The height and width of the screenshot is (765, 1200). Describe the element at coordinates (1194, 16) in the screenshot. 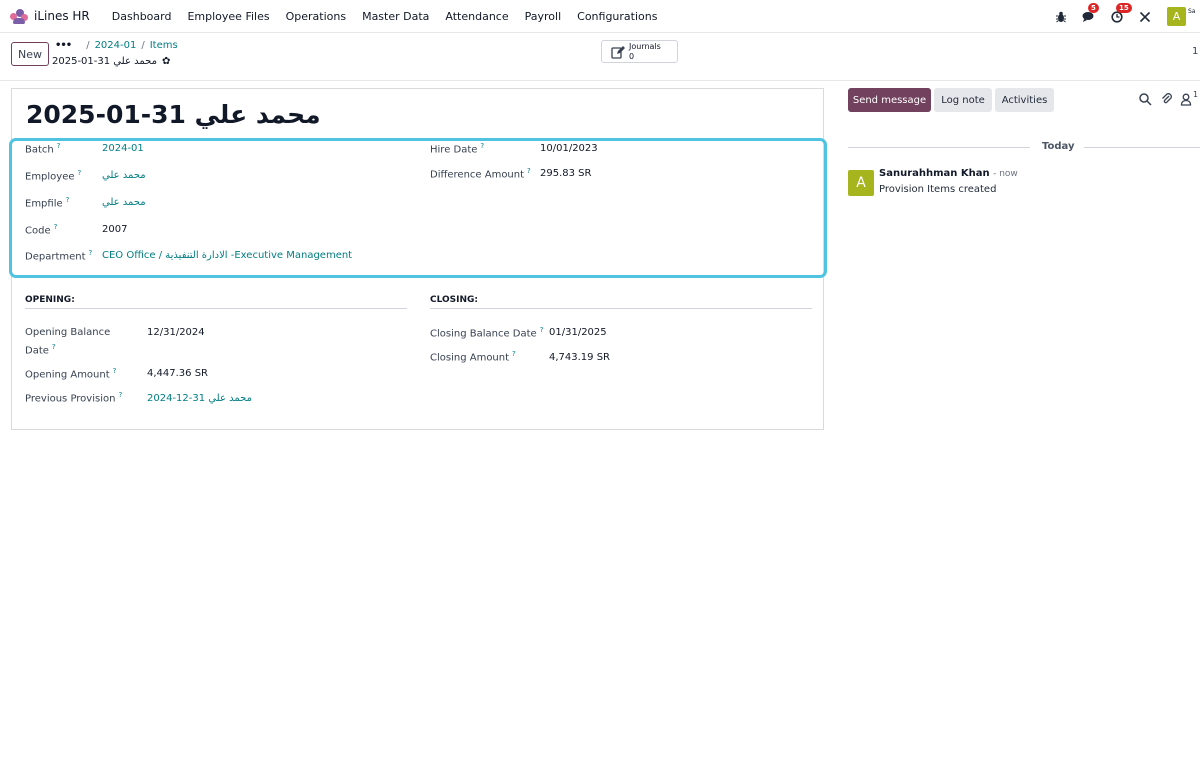

I see `user-db-label: Sa` at that location.